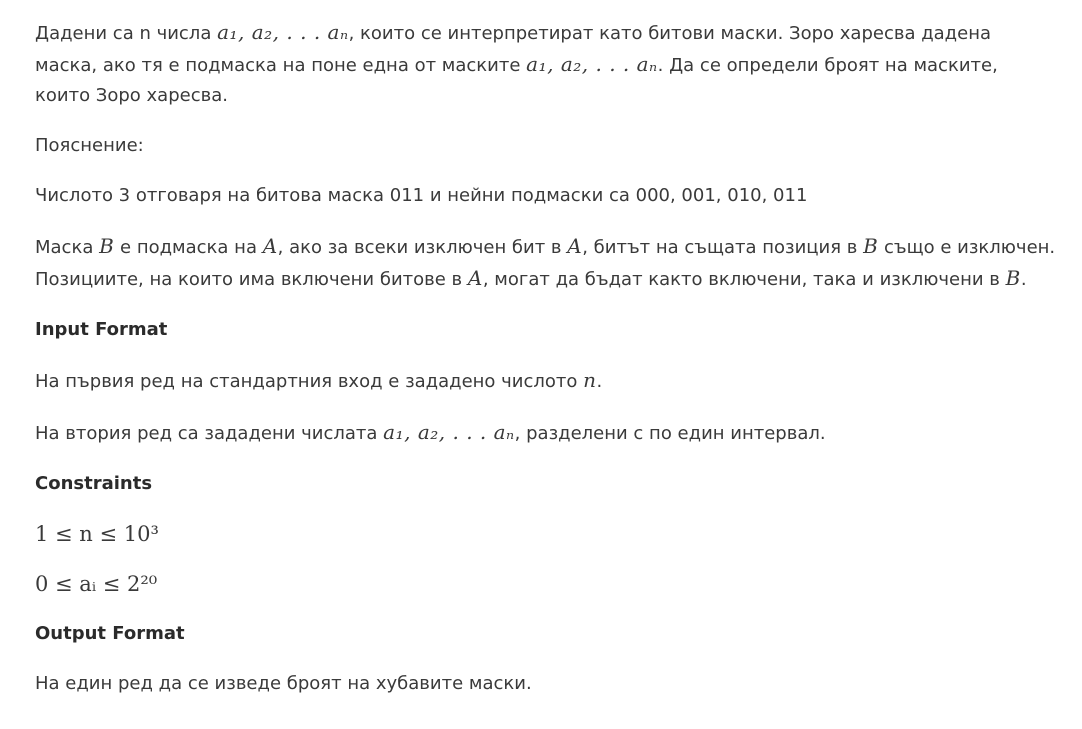 This screenshot has height=729, width=1082. What do you see at coordinates (96, 584) in the screenshot?
I see `constraint-a: 0 ≤ aᵢ ≤ 2²⁰` at bounding box center [96, 584].